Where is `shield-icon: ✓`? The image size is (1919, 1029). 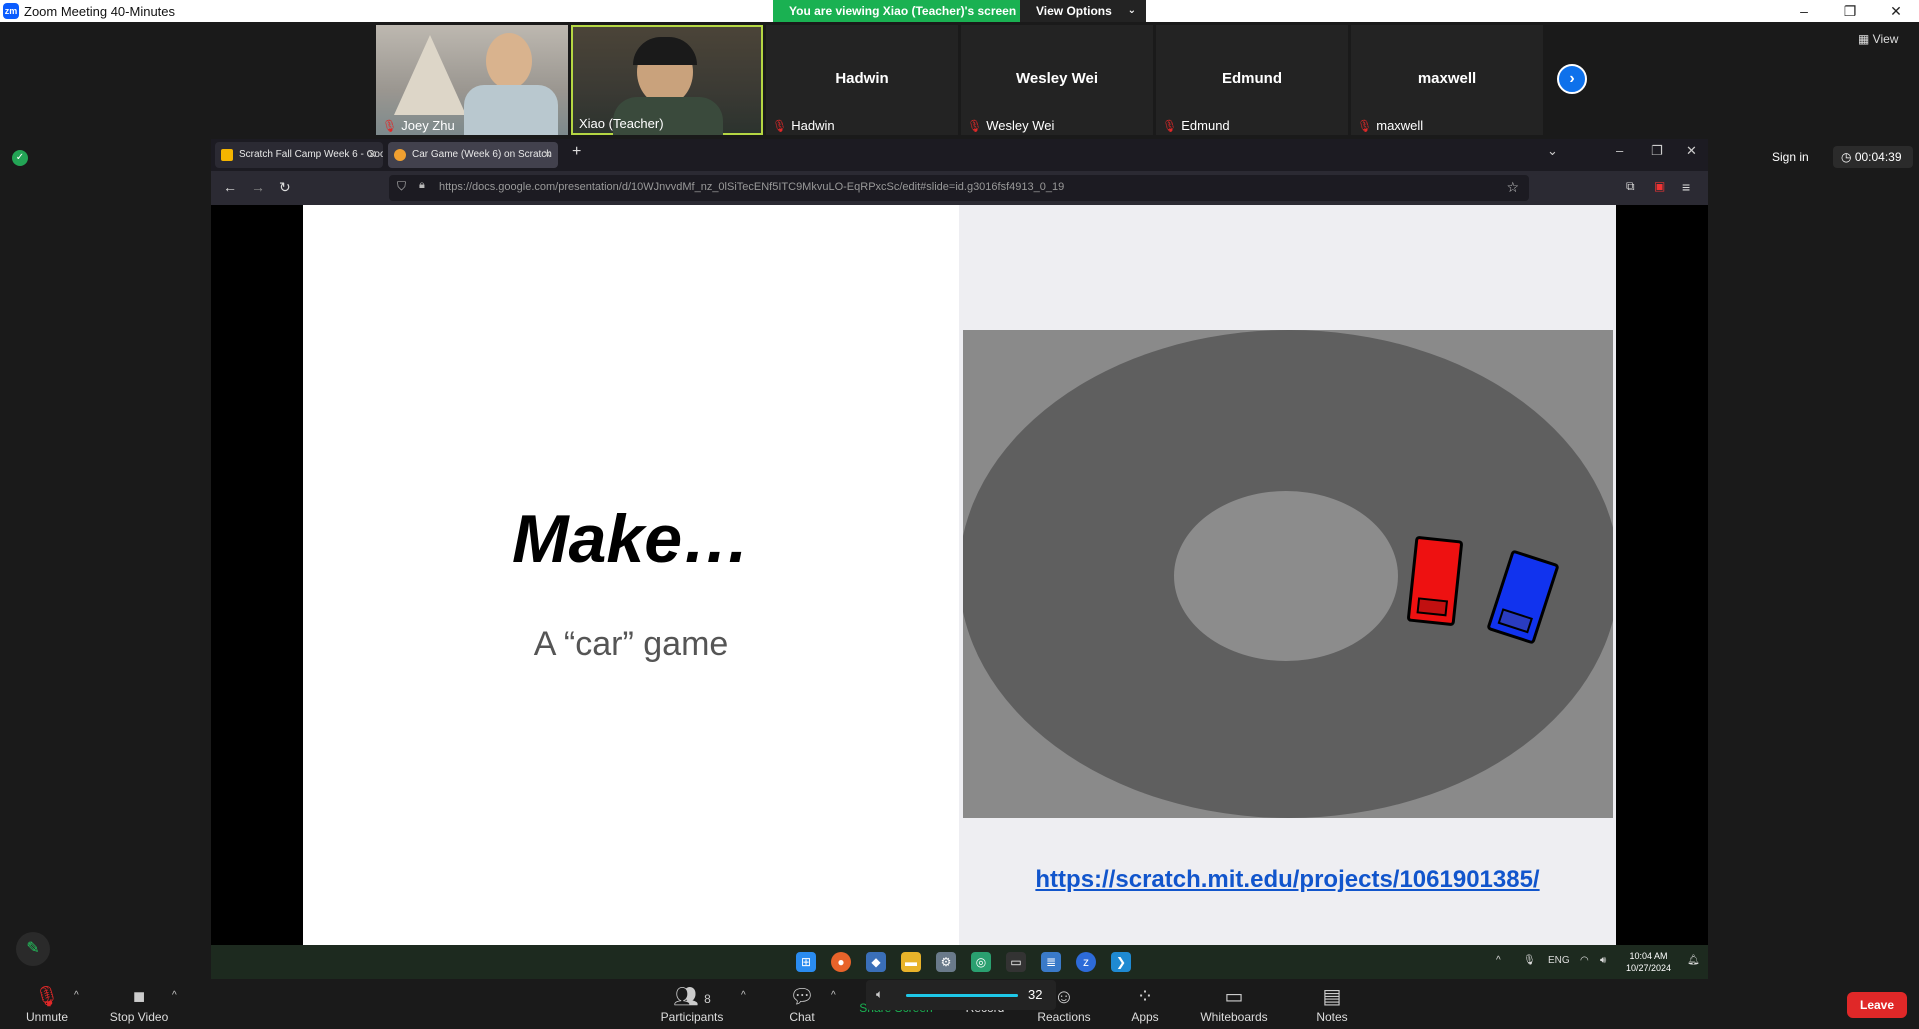
shield-icon: ✓ is located at coordinates (20, 158).